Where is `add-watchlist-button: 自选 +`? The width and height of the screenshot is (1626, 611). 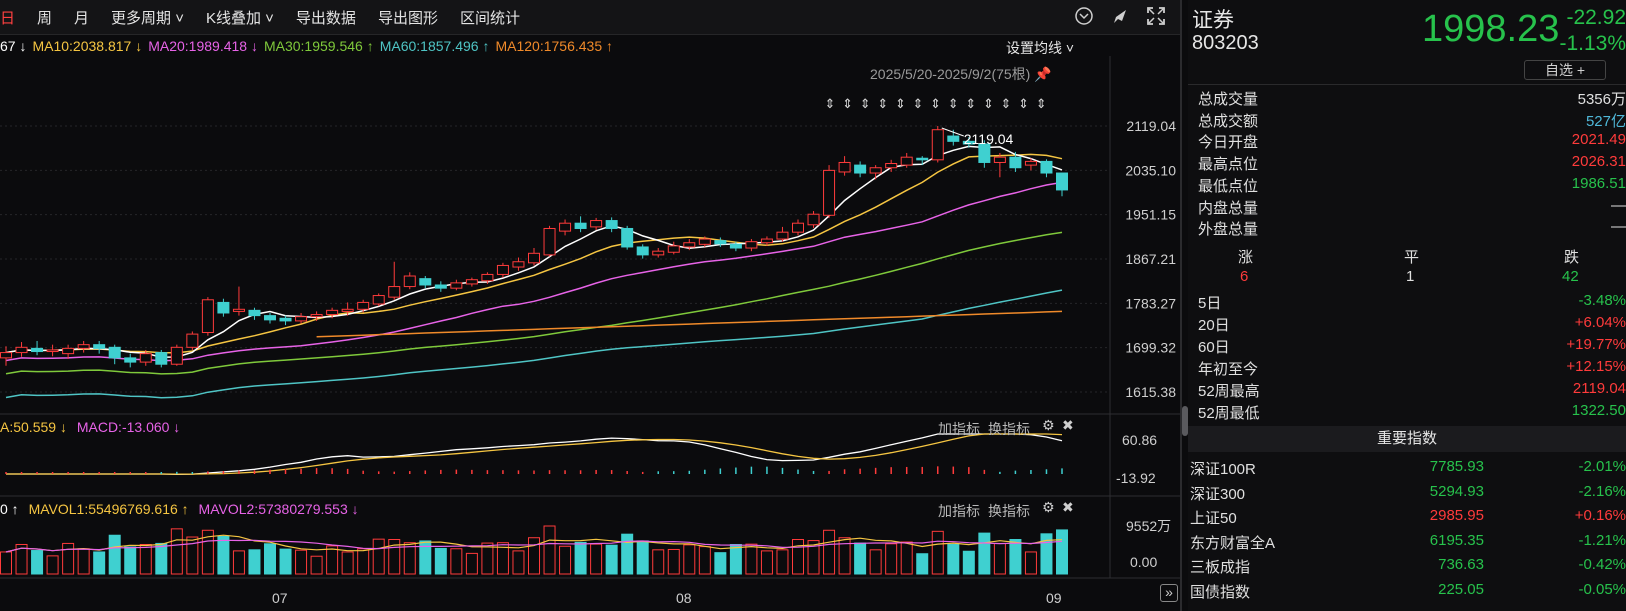
add-watchlist-button: 自选 + is located at coordinates (1565, 70).